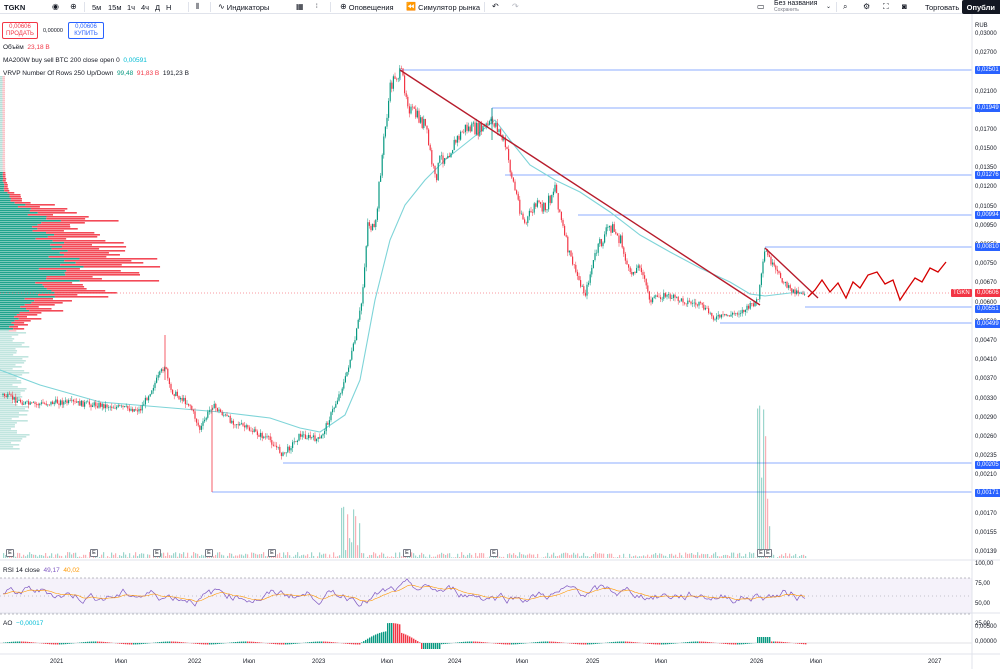 The image size is (1000, 669). What do you see at coordinates (987, 175) in the screenshot?
I see `price-level-badge: 0,01276` at bounding box center [987, 175].